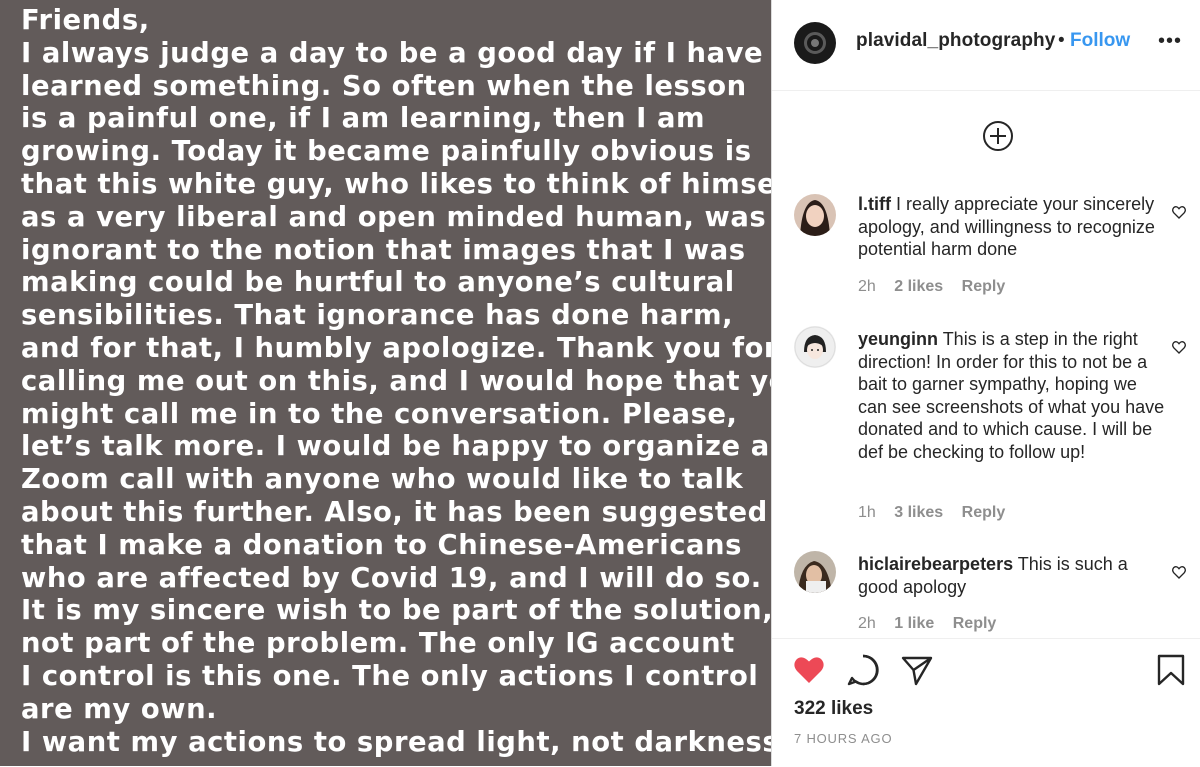 This screenshot has width=1200, height=767. What do you see at coordinates (867, 512) in the screenshot?
I see `comment-time: 1h` at bounding box center [867, 512].